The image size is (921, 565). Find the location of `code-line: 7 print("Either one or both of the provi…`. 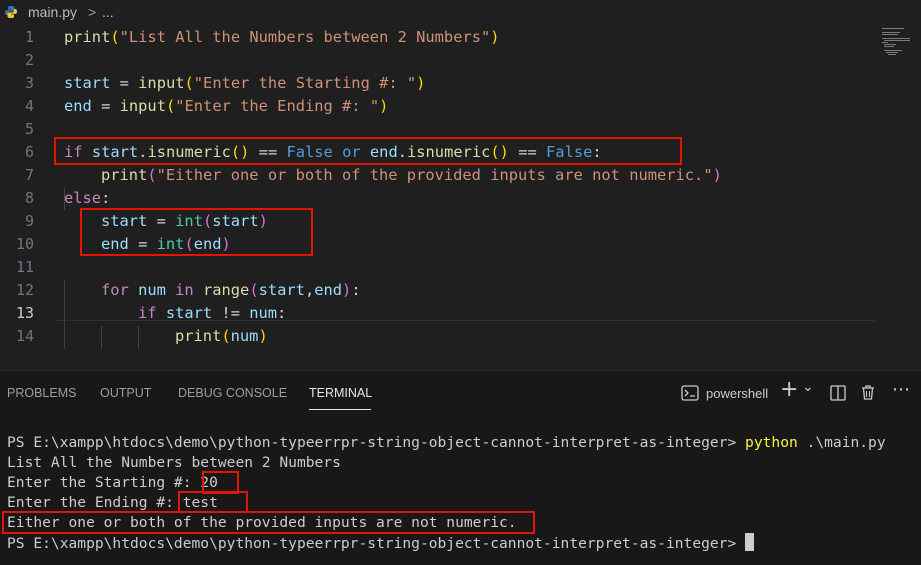

code-line: 7 print("Either one or both of the provi… is located at coordinates (460, 175).